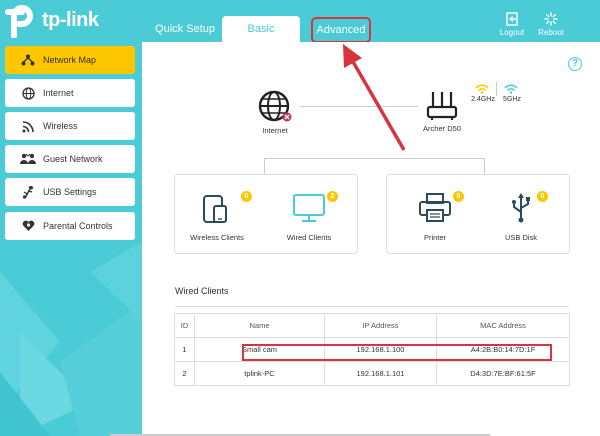  What do you see at coordinates (202, 291) in the screenshot?
I see `wired-clients-title: Wired Clients` at bounding box center [202, 291].